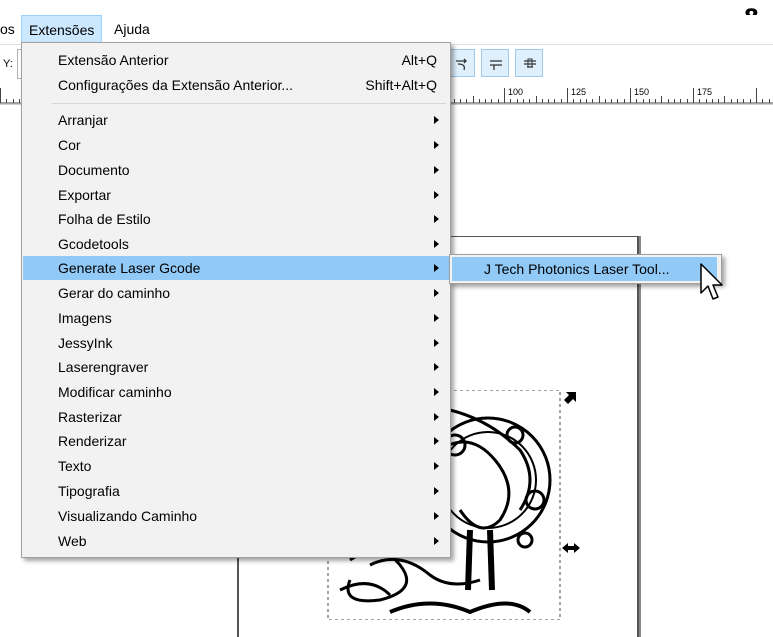  I want to click on scale-handle-top-right, so click(570, 398).